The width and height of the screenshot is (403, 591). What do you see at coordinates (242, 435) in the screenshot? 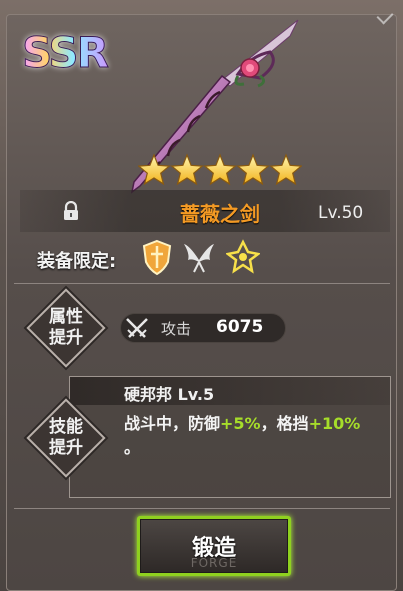
I see `skill-description: 战斗中，防御+5%，格挡+10%。` at bounding box center [242, 435].